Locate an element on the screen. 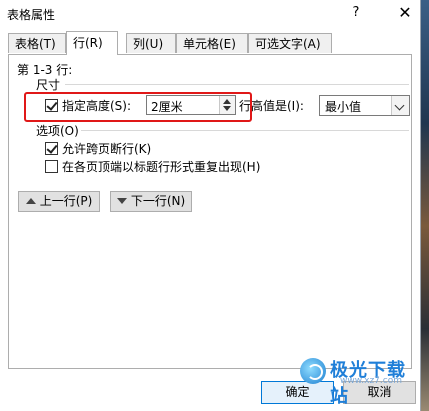 Image resolution: width=429 pixels, height=411 pixels. allow-break-label: 允许跨页断行(K) is located at coordinates (107, 149).